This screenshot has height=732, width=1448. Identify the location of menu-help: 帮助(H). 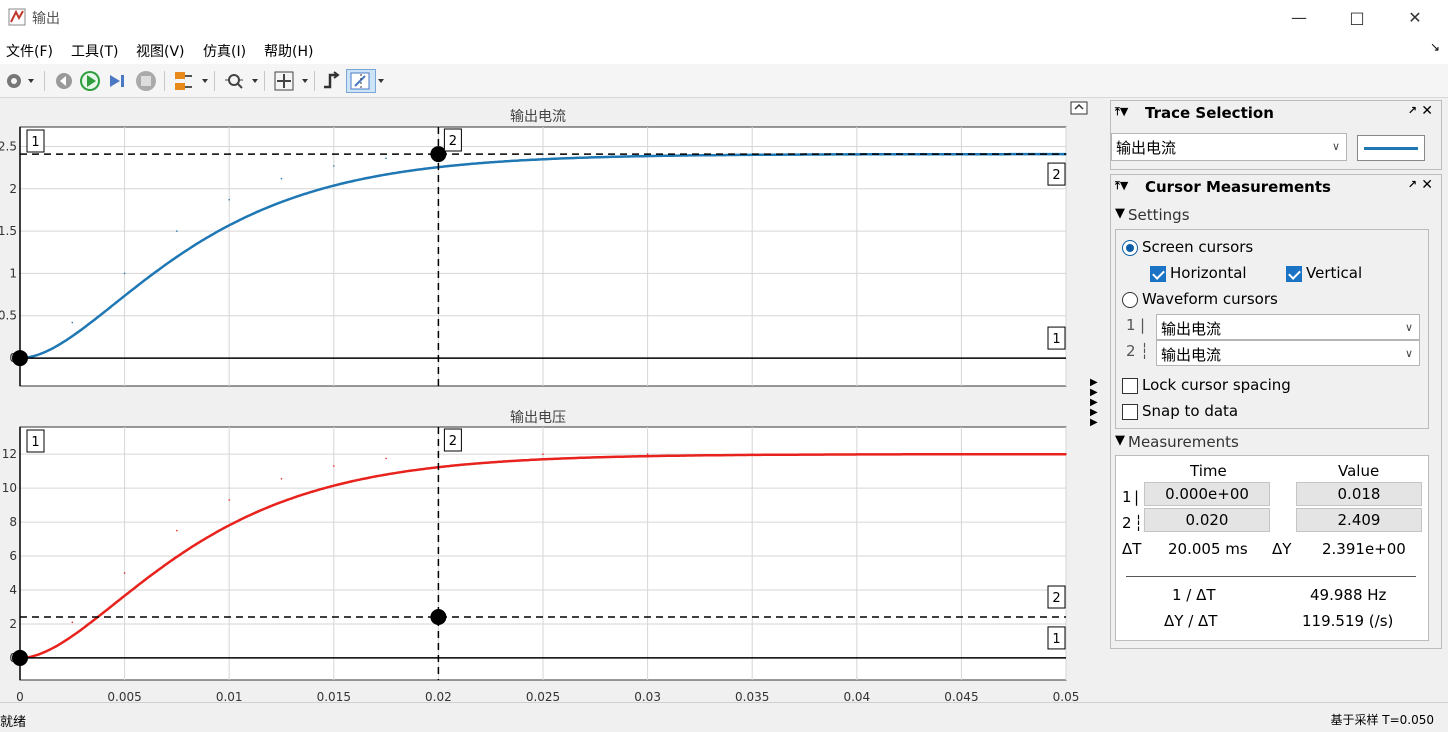
(288, 51).